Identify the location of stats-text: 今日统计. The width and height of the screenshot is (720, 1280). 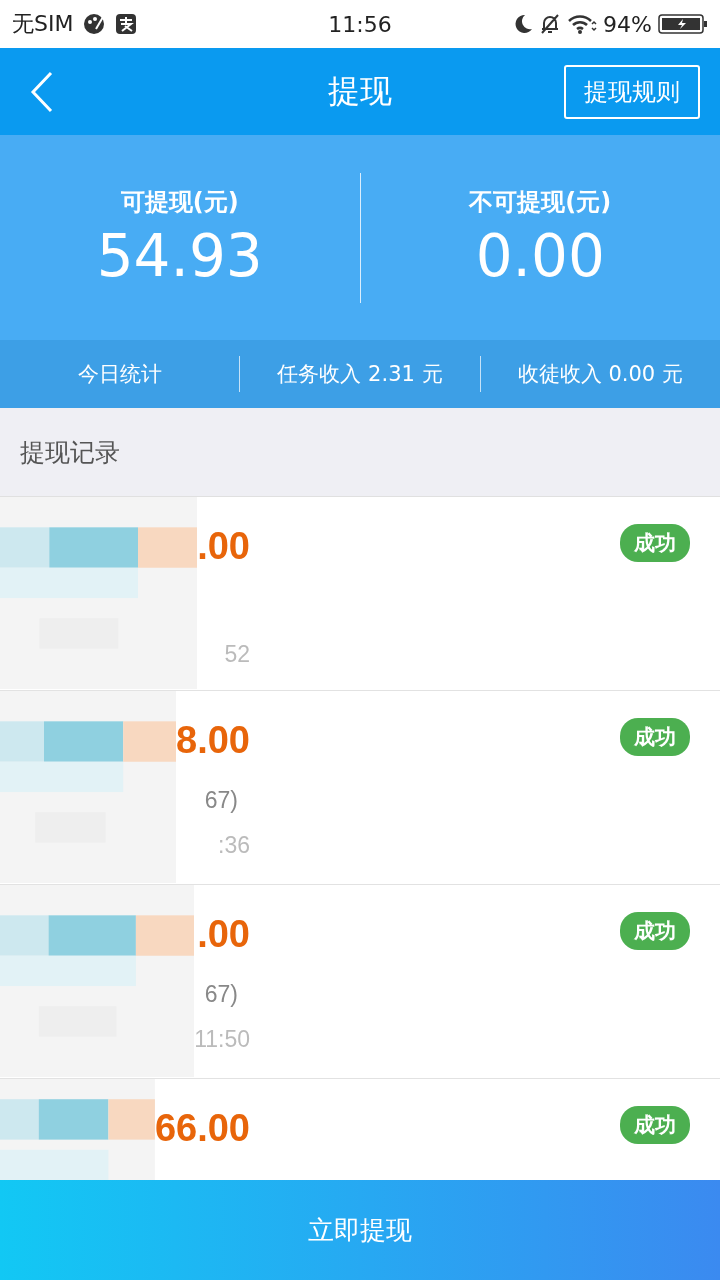
(119, 374).